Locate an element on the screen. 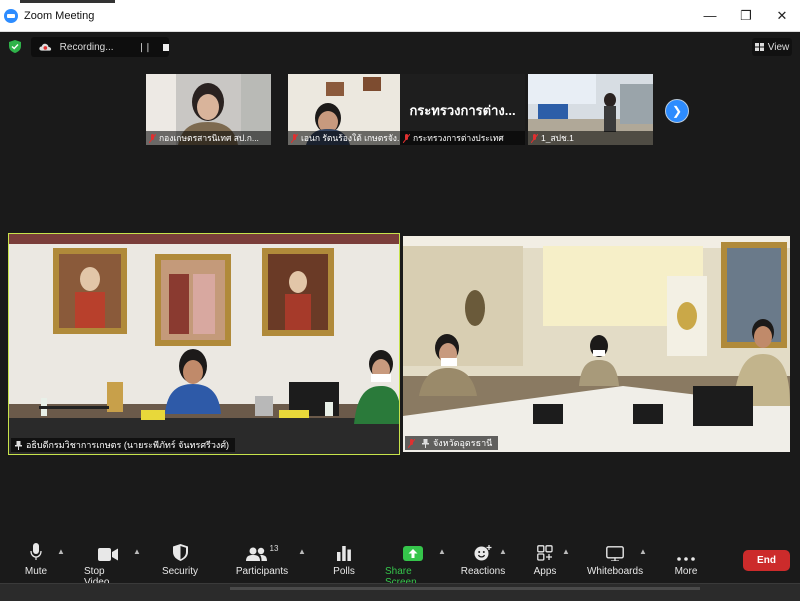 Image resolution: width=800 pixels, height=601 pixels. security-button: Security is located at coordinates (180, 560).